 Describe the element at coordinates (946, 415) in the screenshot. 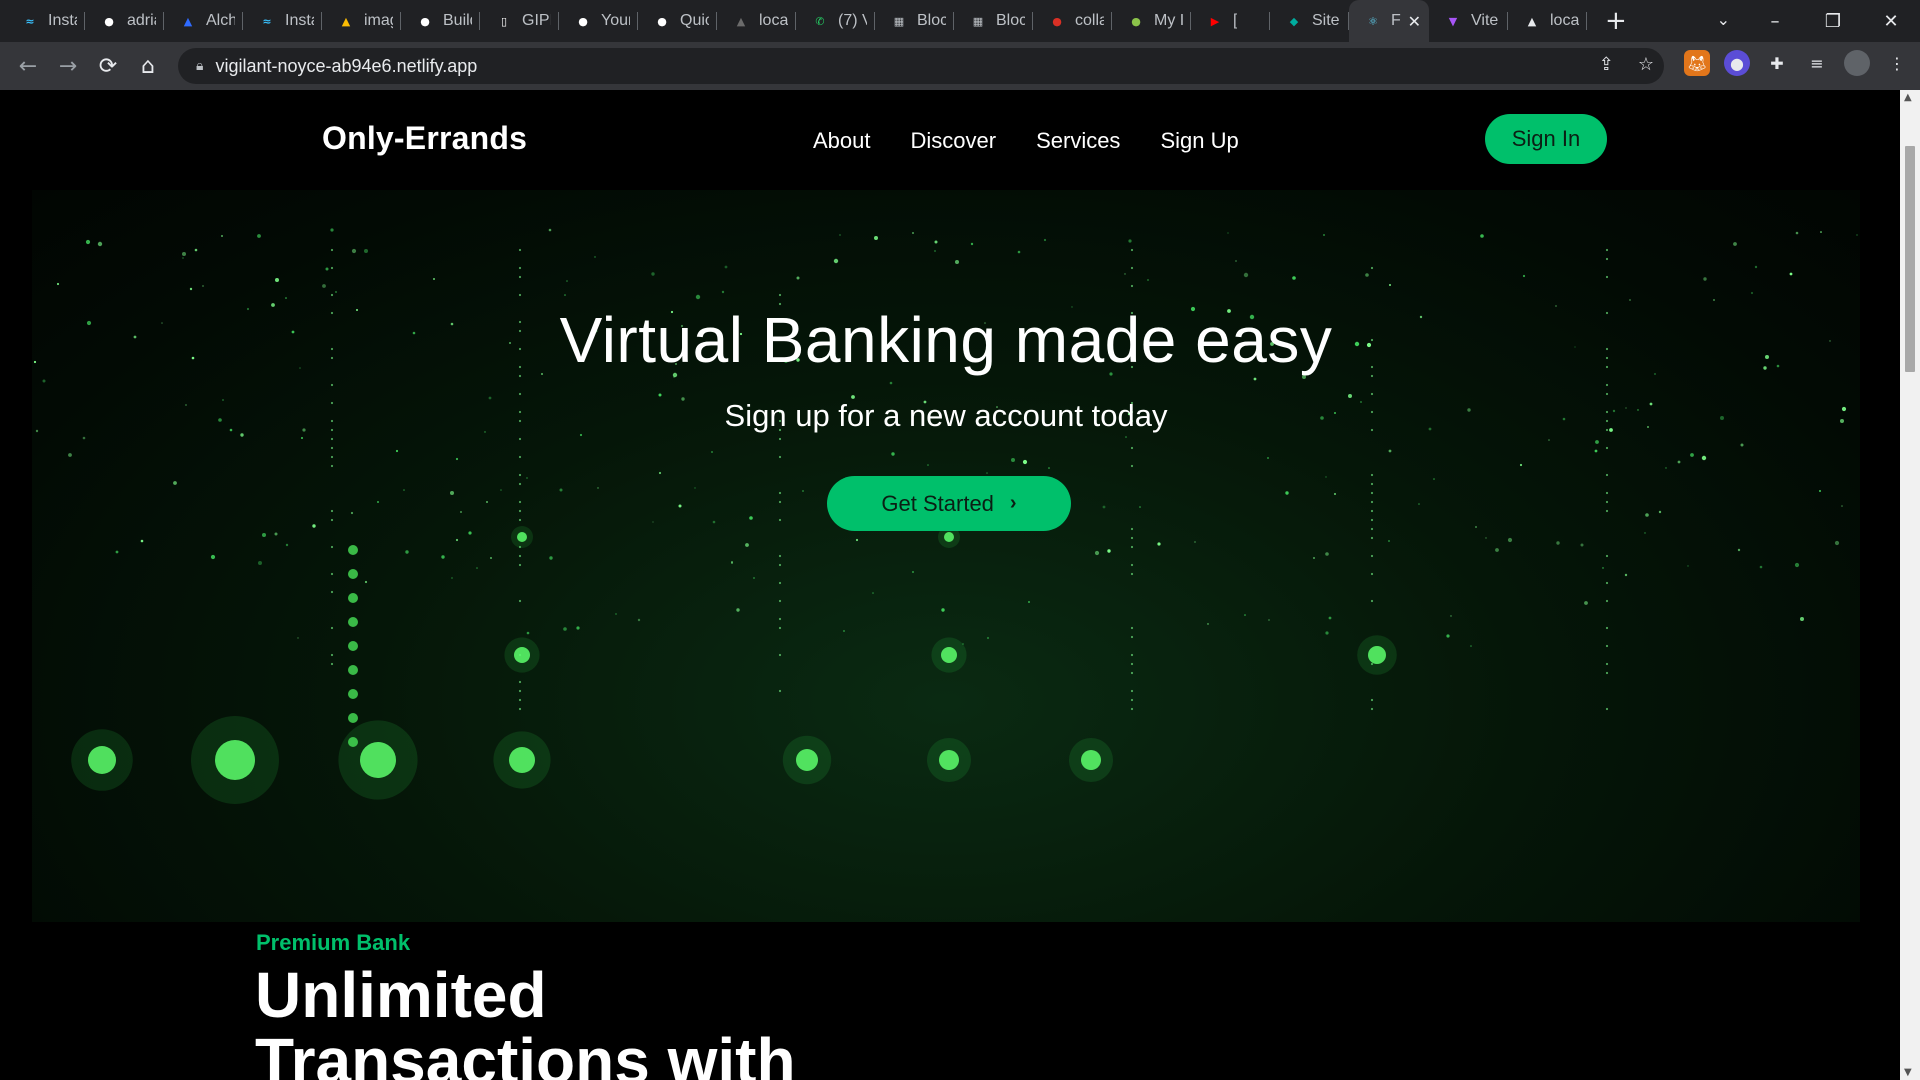

I see `hero-subtitle: Sign up for a new account today` at that location.